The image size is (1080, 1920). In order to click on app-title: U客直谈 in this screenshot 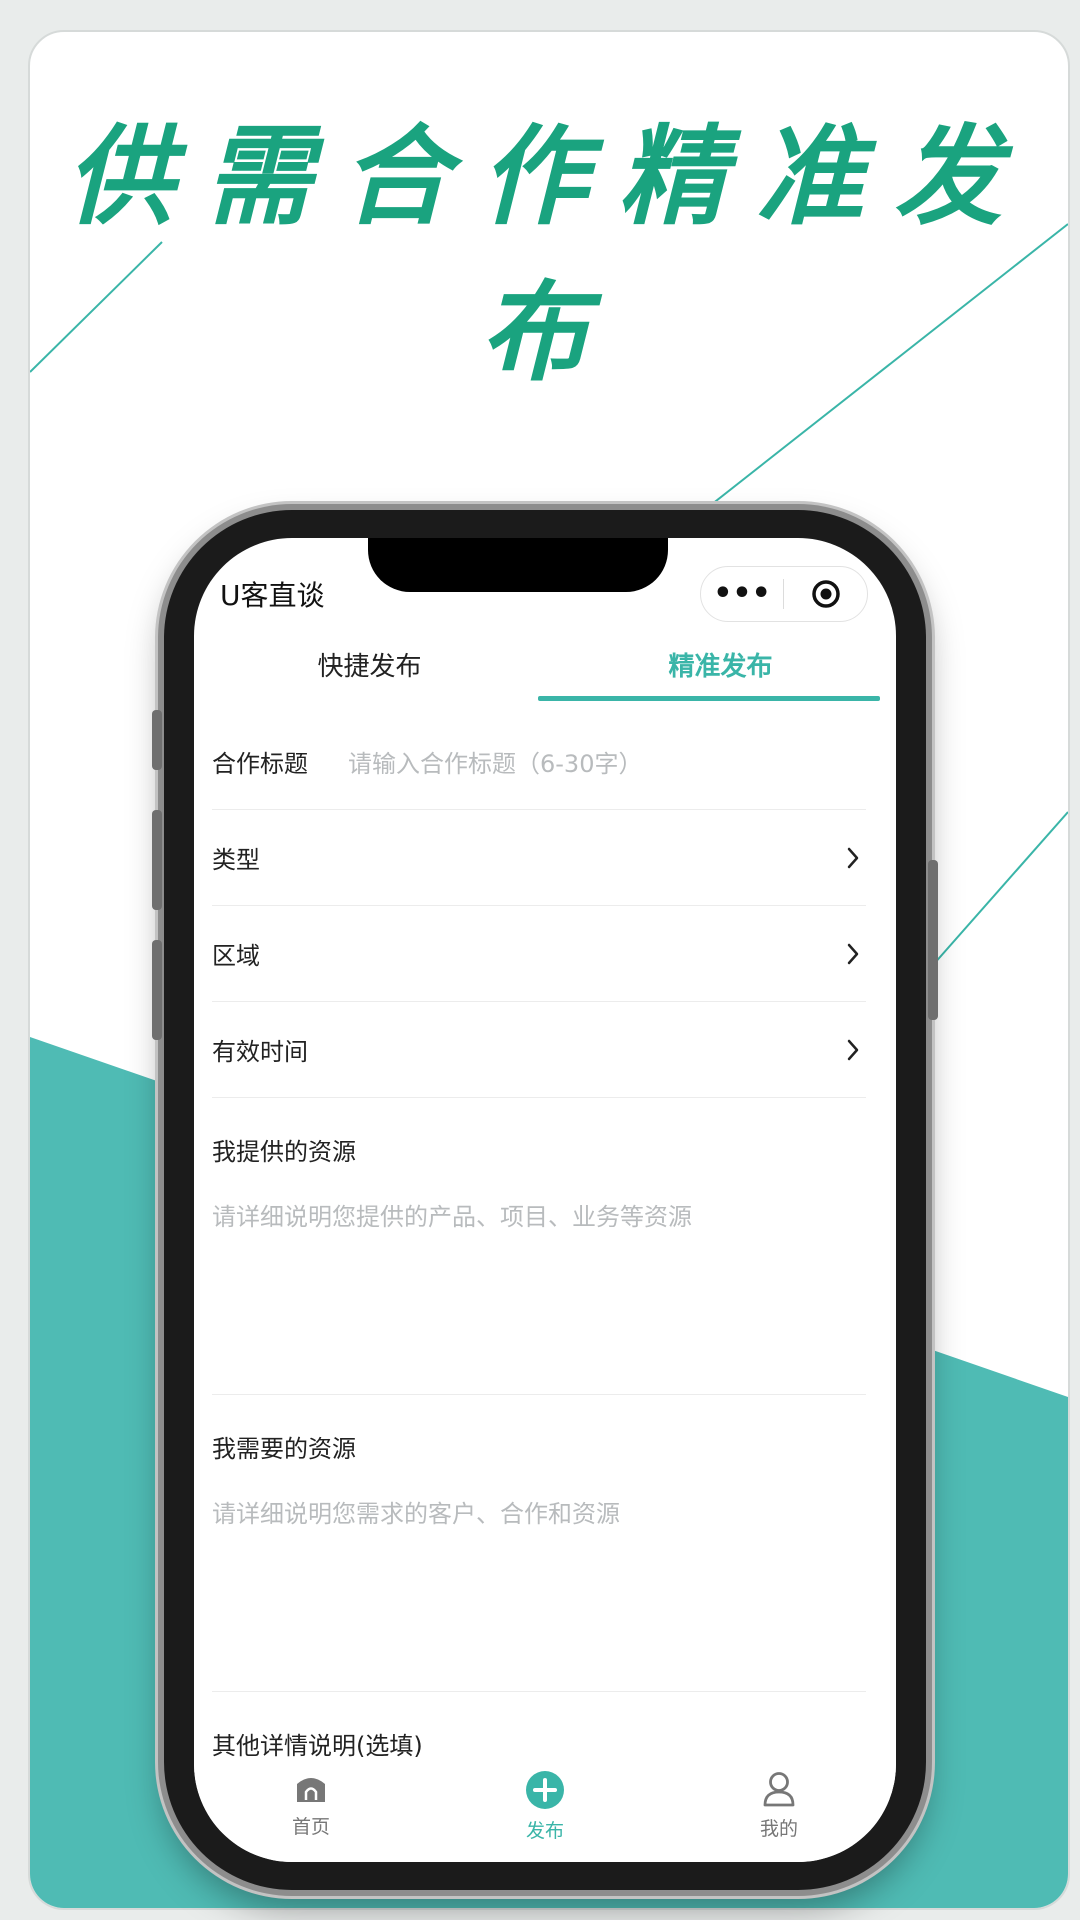, I will do `click(272, 595)`.